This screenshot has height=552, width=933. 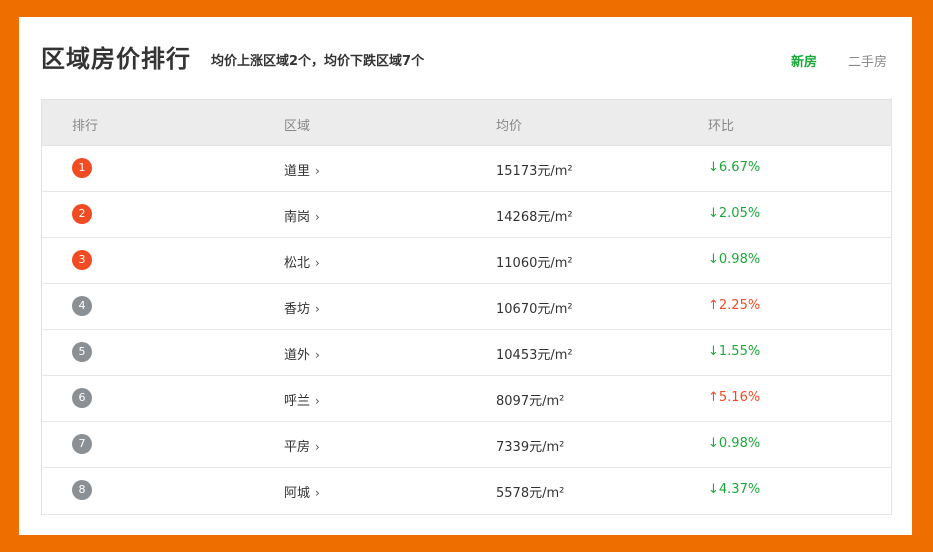 I want to click on average-price: 10670元/m², so click(x=534, y=309).